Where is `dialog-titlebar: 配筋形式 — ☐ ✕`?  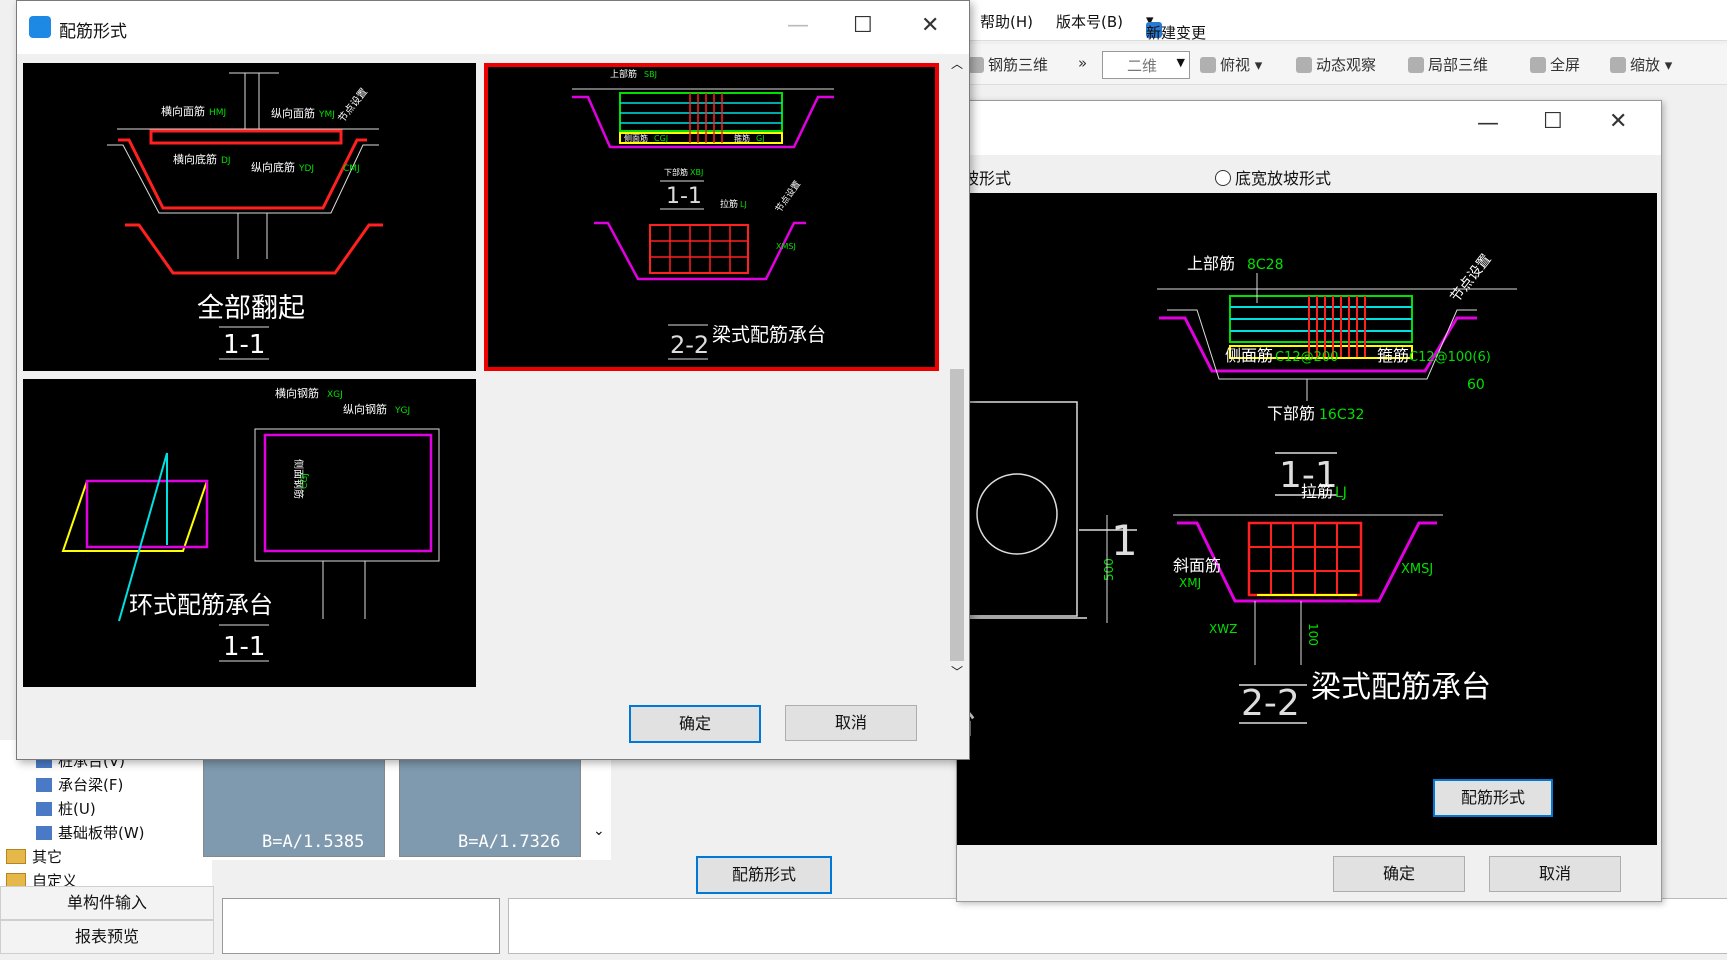 dialog-titlebar: 配筋形式 — ☐ ✕ is located at coordinates (493, 27).